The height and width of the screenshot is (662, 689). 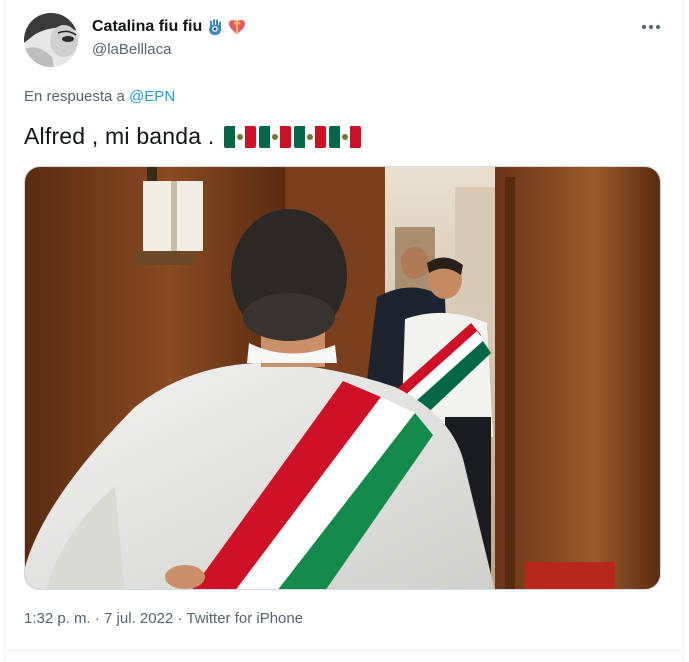 What do you see at coordinates (244, 618) in the screenshot?
I see `tweet-source: Twitter for iPhone` at bounding box center [244, 618].